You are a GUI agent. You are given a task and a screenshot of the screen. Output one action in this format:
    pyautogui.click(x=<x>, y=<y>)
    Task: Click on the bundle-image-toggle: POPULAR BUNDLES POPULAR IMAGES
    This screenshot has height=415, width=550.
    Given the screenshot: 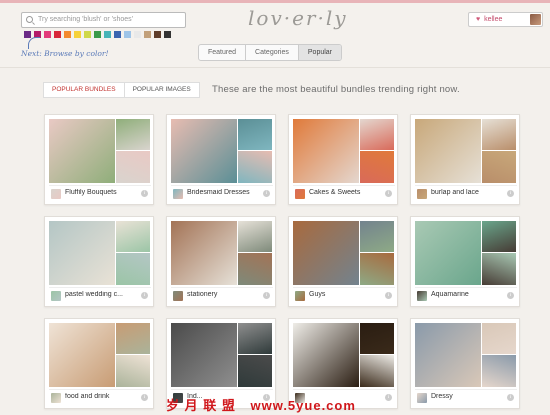 What is the action you would take?
    pyautogui.click(x=121, y=90)
    